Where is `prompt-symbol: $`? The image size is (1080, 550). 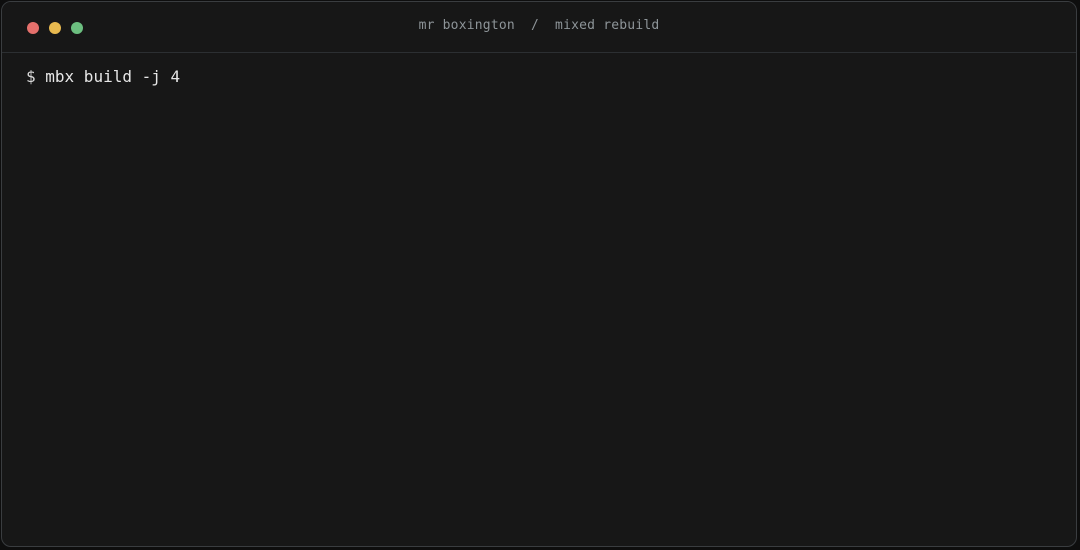 prompt-symbol: $ is located at coordinates (31, 76).